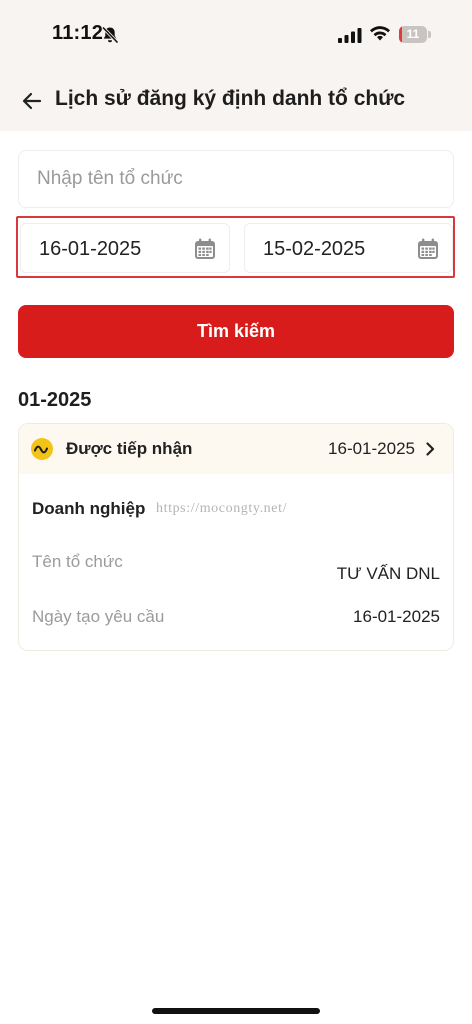  What do you see at coordinates (371, 448) in the screenshot?
I see `card-date: 16-01-2025` at bounding box center [371, 448].